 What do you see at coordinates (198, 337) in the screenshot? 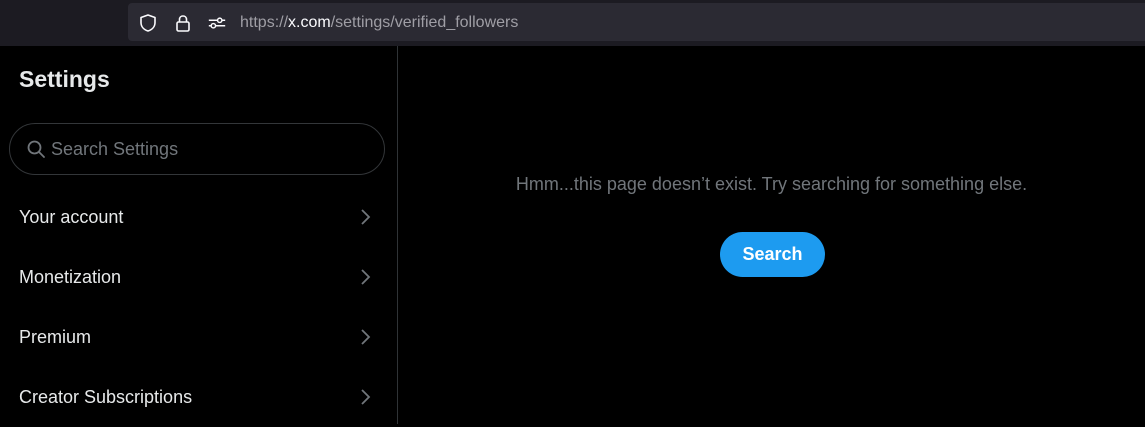
I see `sidebar-item-premium: Premium` at bounding box center [198, 337].